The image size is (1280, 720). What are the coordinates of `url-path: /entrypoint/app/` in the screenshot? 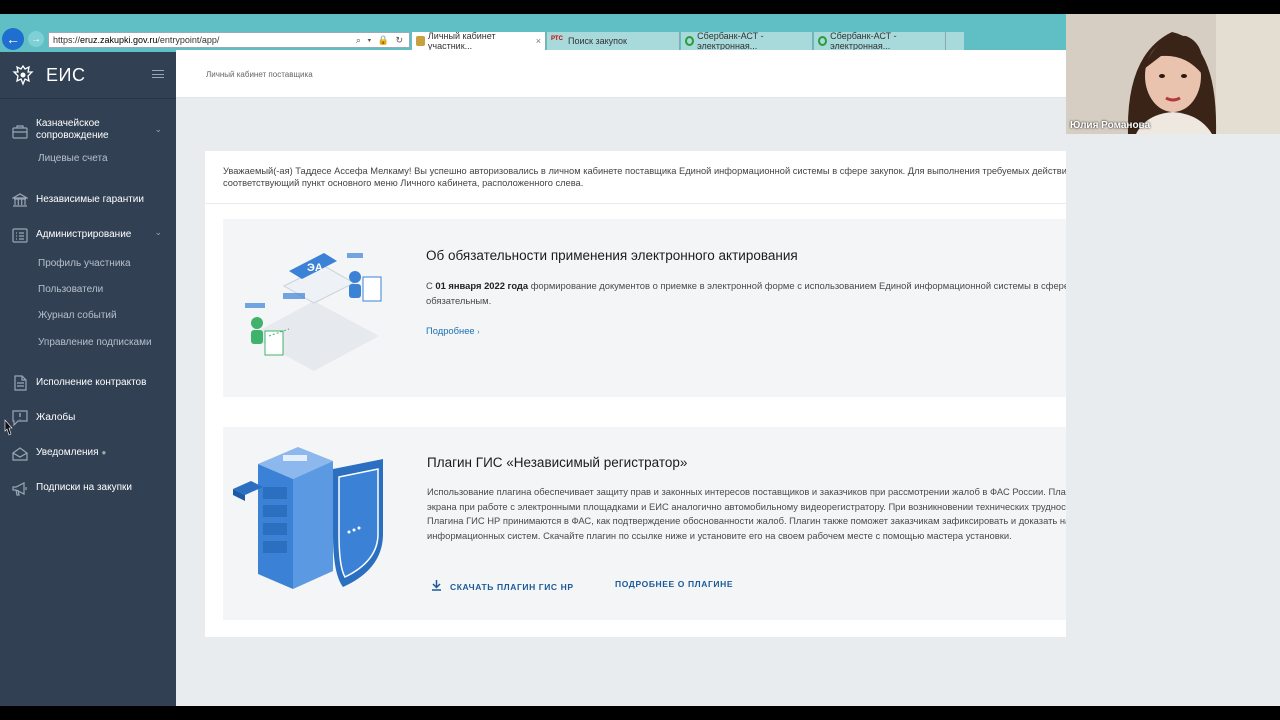 It's located at (188, 40).